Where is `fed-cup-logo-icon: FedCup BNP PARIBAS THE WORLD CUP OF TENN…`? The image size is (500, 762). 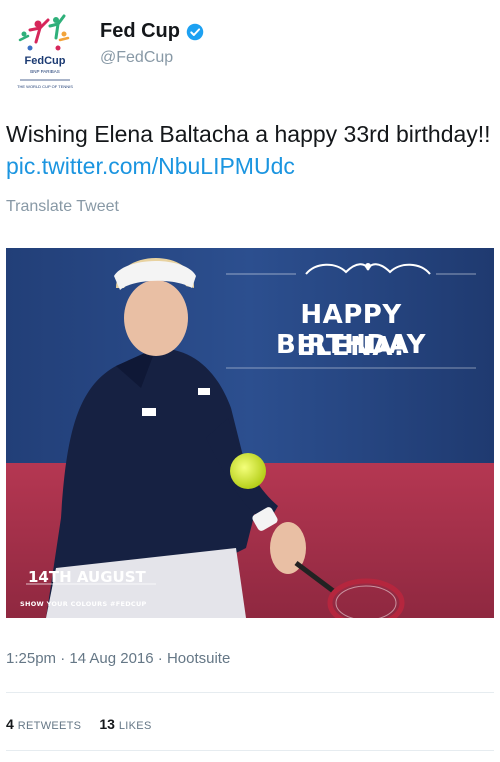
fed-cup-logo-icon: FedCup BNP PARIBAS THE WORLD CUP OF TENN… is located at coordinates (45, 51).